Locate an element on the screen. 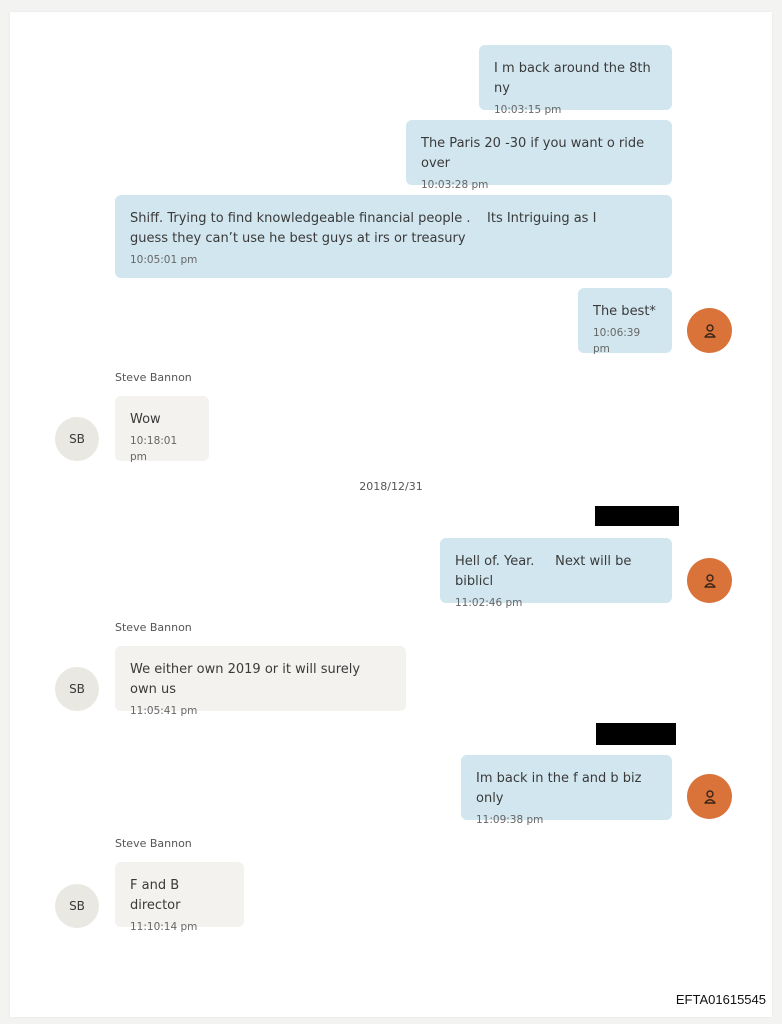  message-text: Wow is located at coordinates (145, 419).